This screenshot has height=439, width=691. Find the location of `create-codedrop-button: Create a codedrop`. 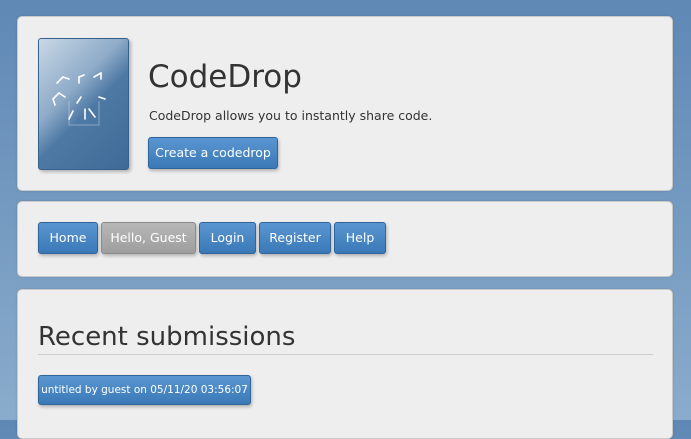

create-codedrop-button: Create a codedrop is located at coordinates (213, 153).